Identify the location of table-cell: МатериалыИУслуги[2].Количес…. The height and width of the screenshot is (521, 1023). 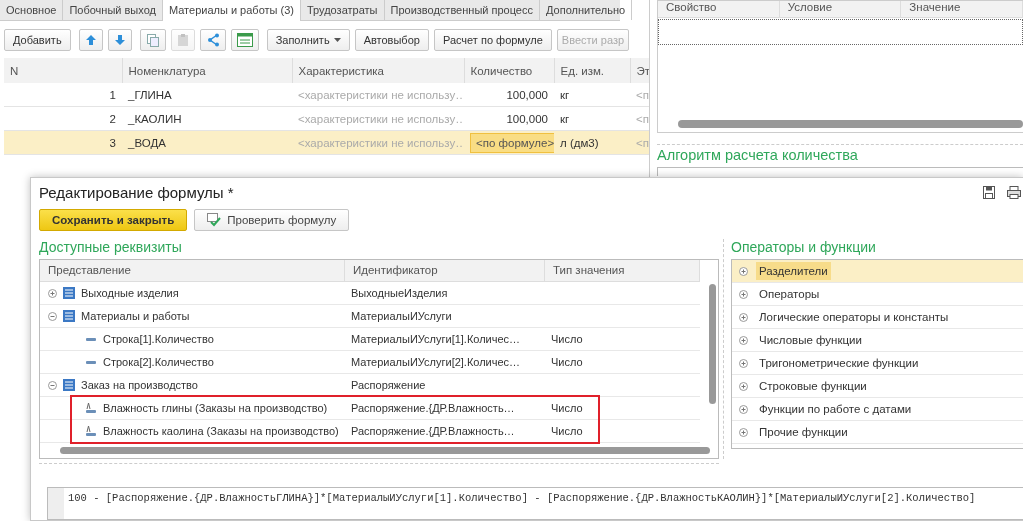
(436, 362).